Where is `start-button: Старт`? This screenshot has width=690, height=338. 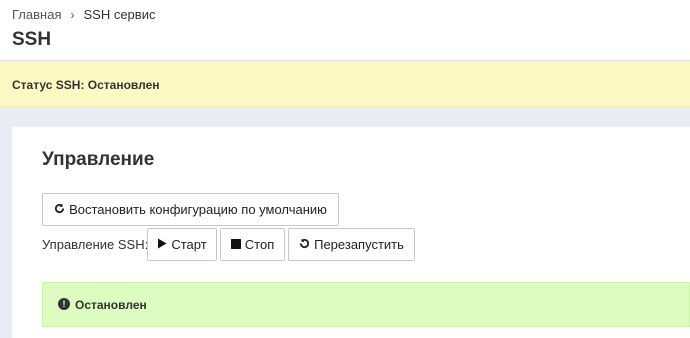 start-button: Старт is located at coordinates (182, 244).